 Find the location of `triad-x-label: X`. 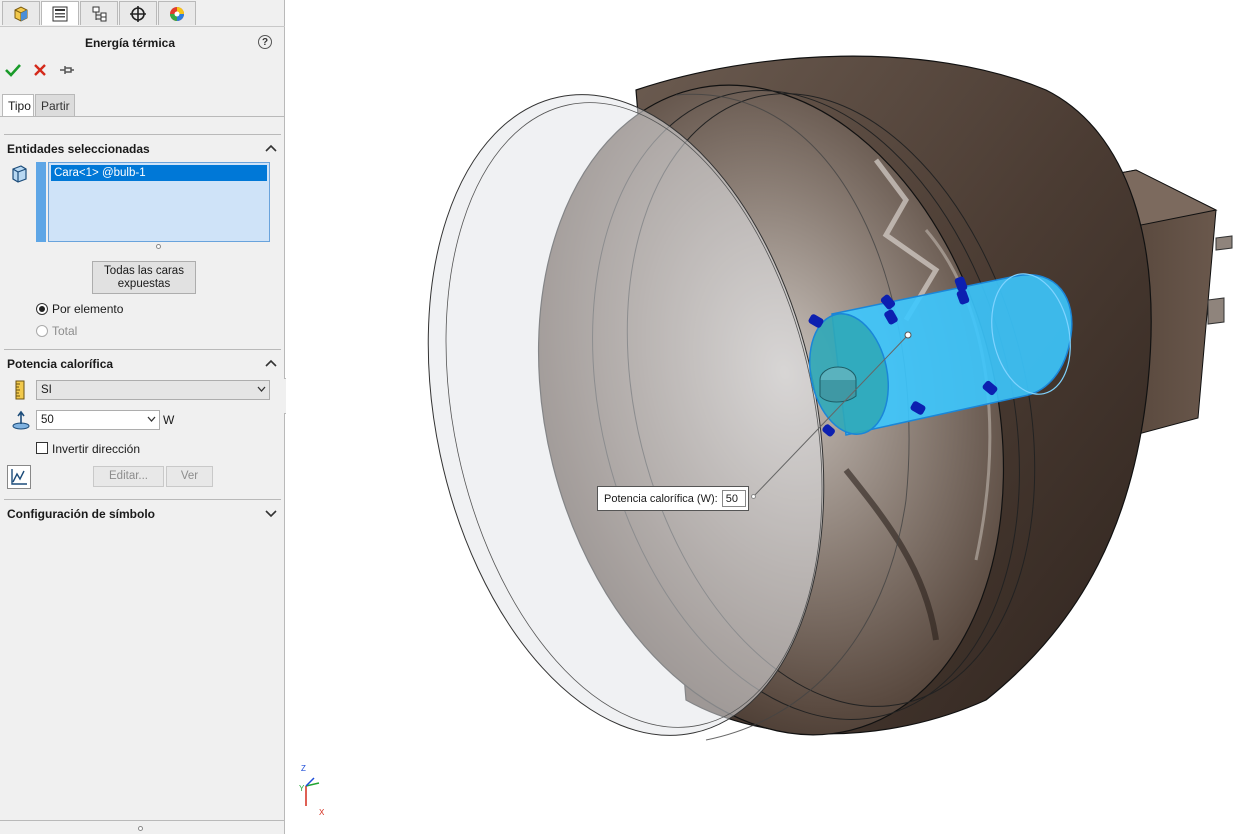

triad-x-label: X is located at coordinates (322, 812).